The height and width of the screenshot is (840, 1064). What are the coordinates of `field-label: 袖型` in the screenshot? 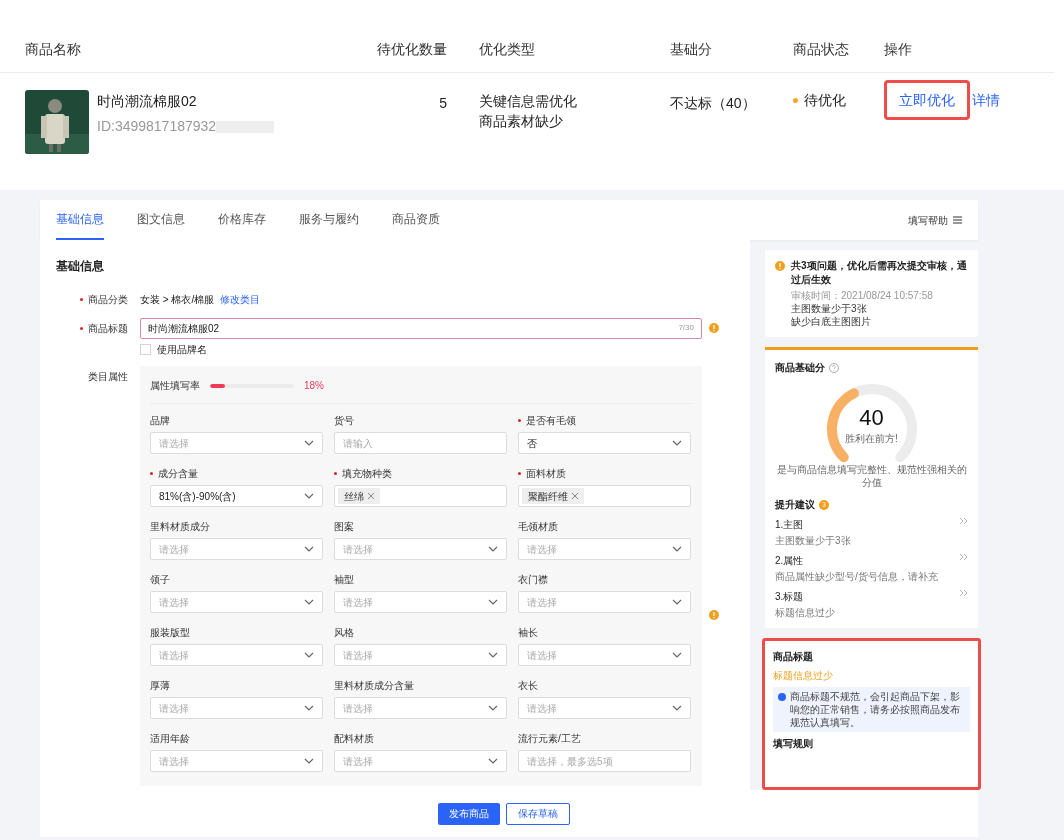 It's located at (344, 580).